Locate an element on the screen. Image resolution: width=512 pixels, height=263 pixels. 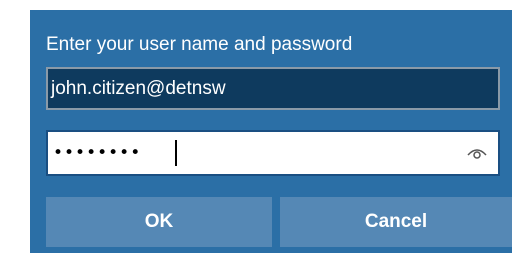
username-field: john.citizen@detnsw is located at coordinates (273, 88).